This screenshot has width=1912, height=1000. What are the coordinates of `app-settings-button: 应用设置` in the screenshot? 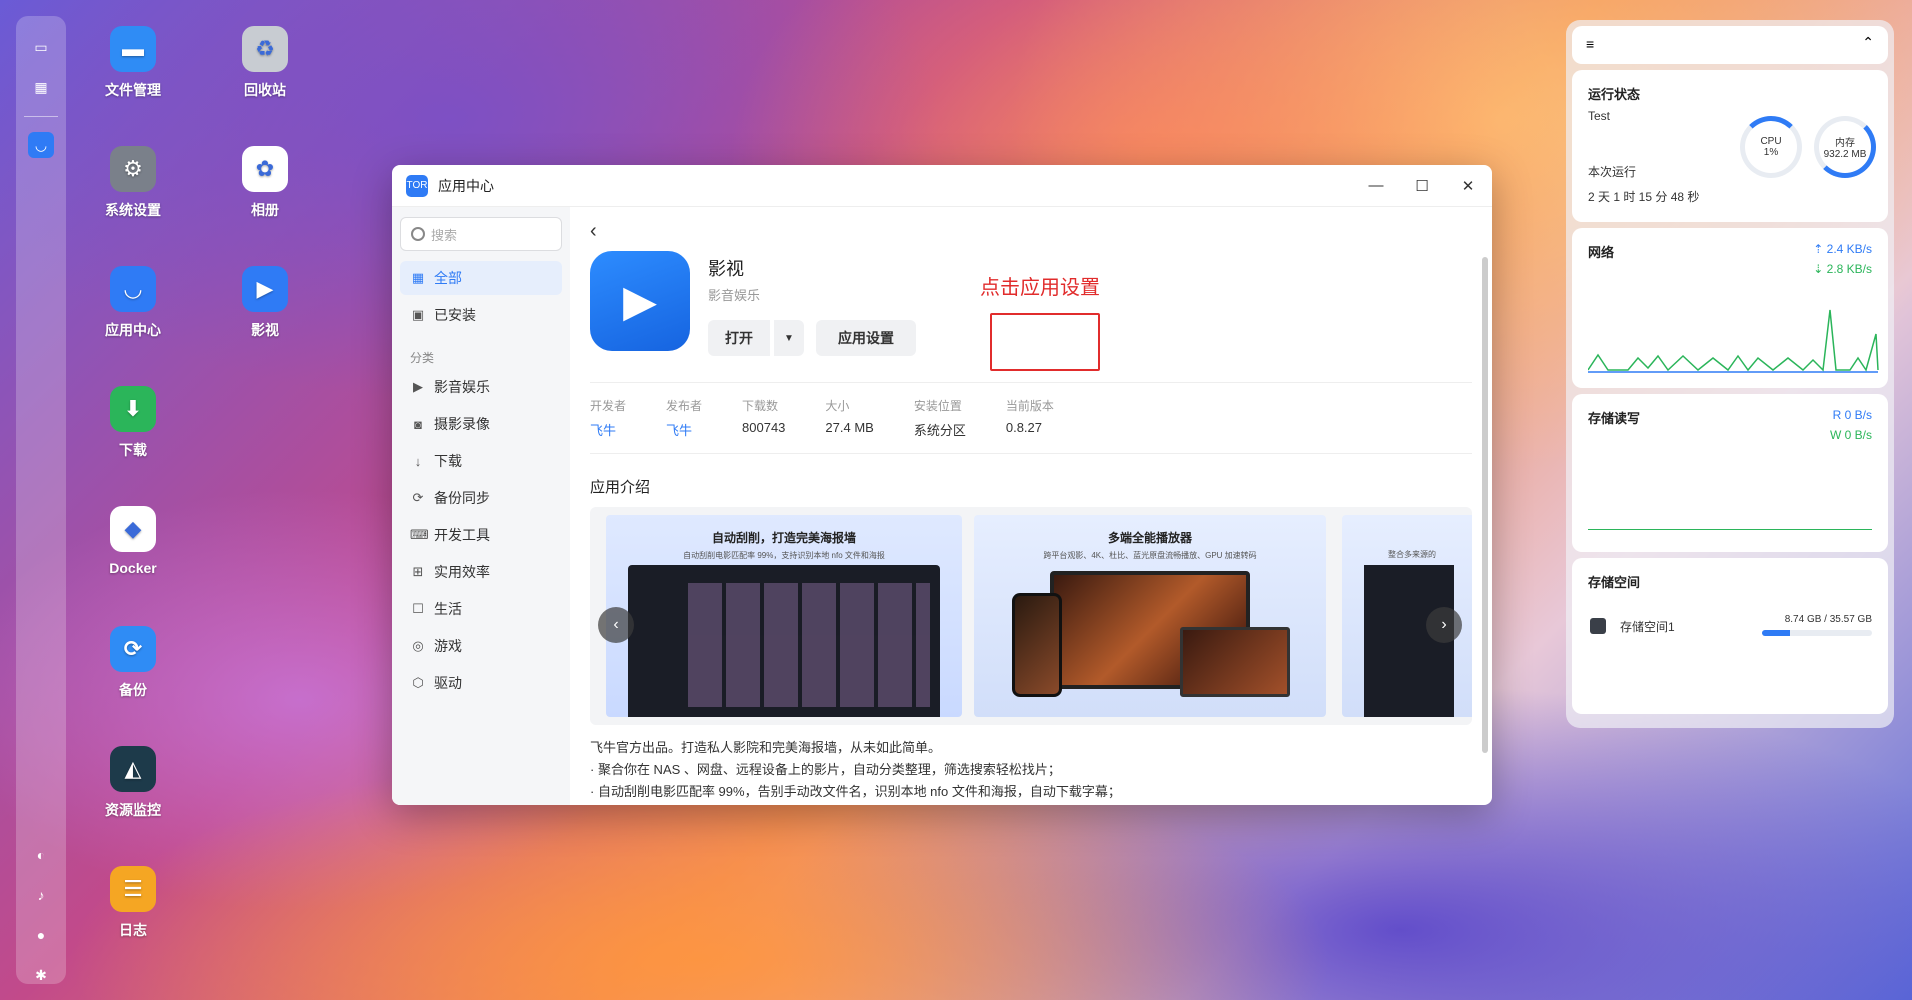 It's located at (866, 338).